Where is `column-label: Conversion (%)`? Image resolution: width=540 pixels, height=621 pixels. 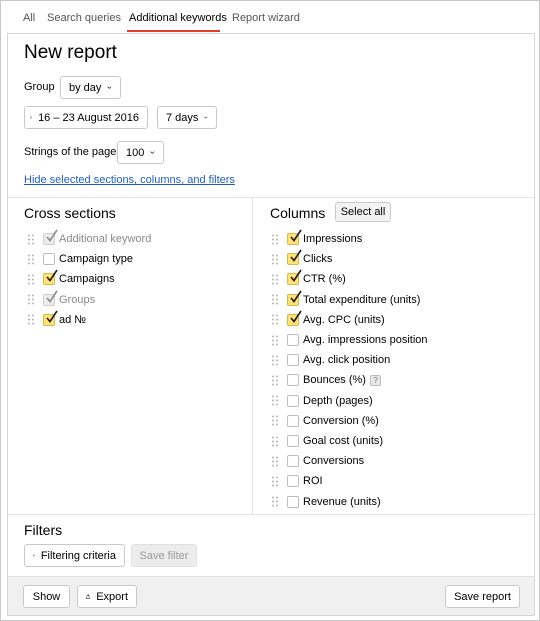
column-label: Conversion (%) is located at coordinates (341, 420).